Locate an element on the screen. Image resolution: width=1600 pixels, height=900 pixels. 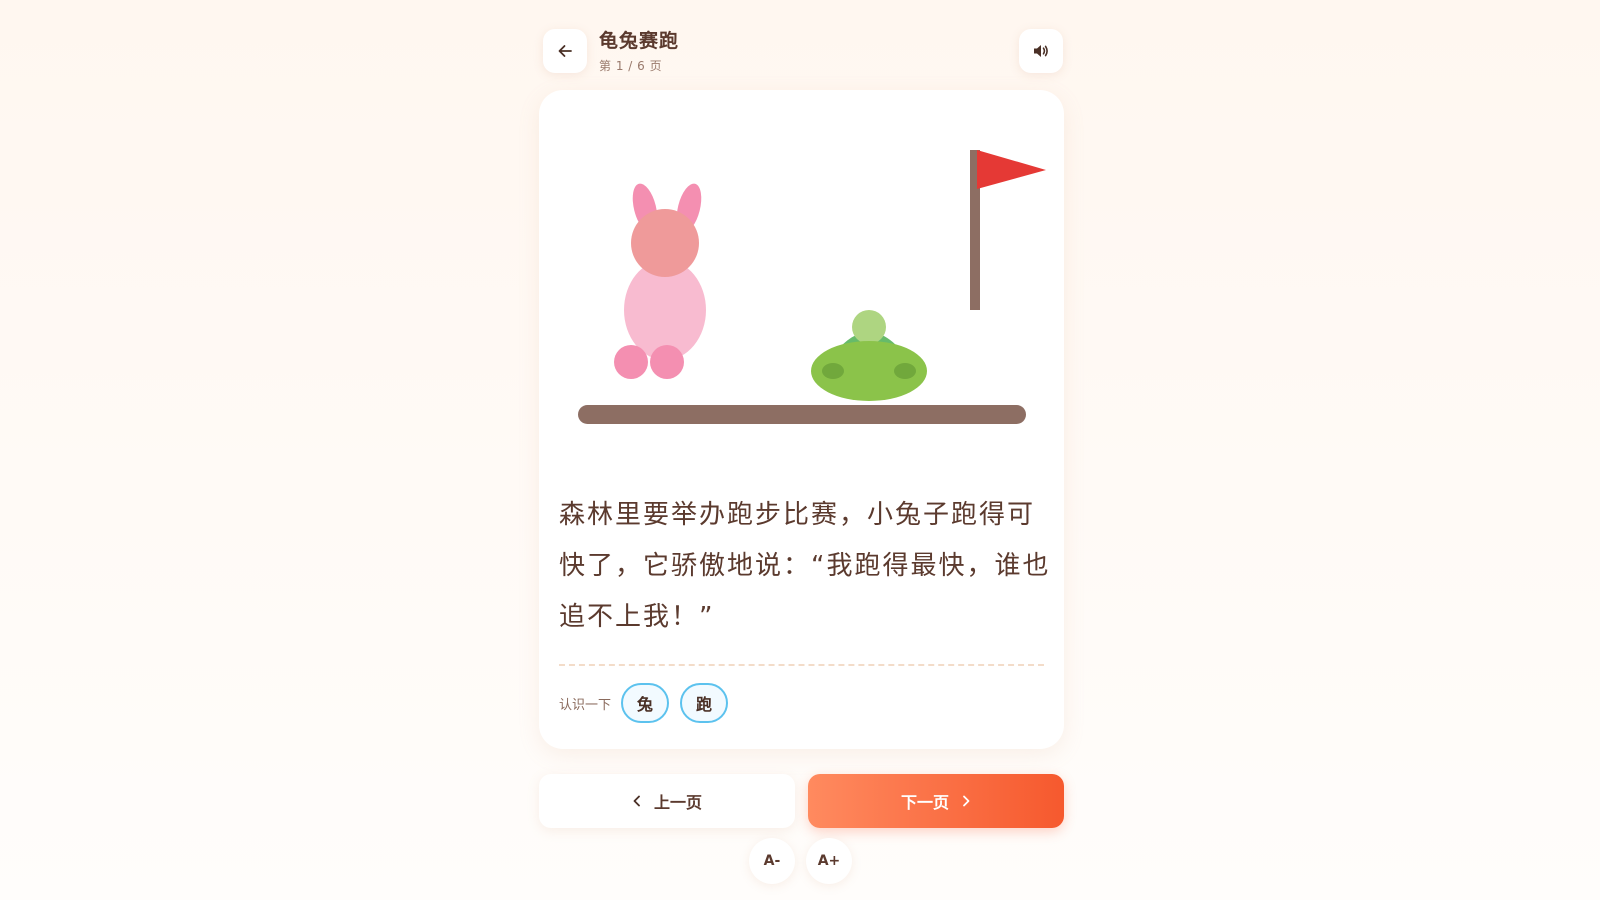
turtle-illustration is located at coordinates (869, 355).